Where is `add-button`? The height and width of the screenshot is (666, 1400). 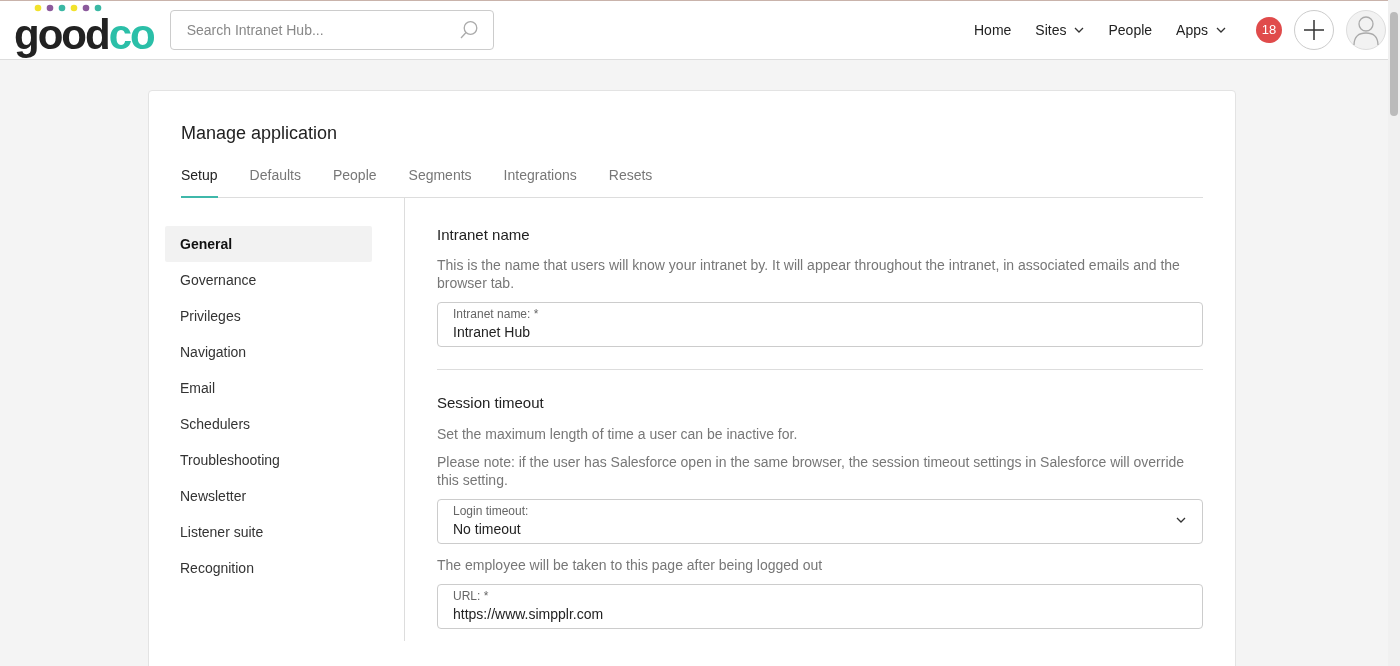
add-button is located at coordinates (1314, 30).